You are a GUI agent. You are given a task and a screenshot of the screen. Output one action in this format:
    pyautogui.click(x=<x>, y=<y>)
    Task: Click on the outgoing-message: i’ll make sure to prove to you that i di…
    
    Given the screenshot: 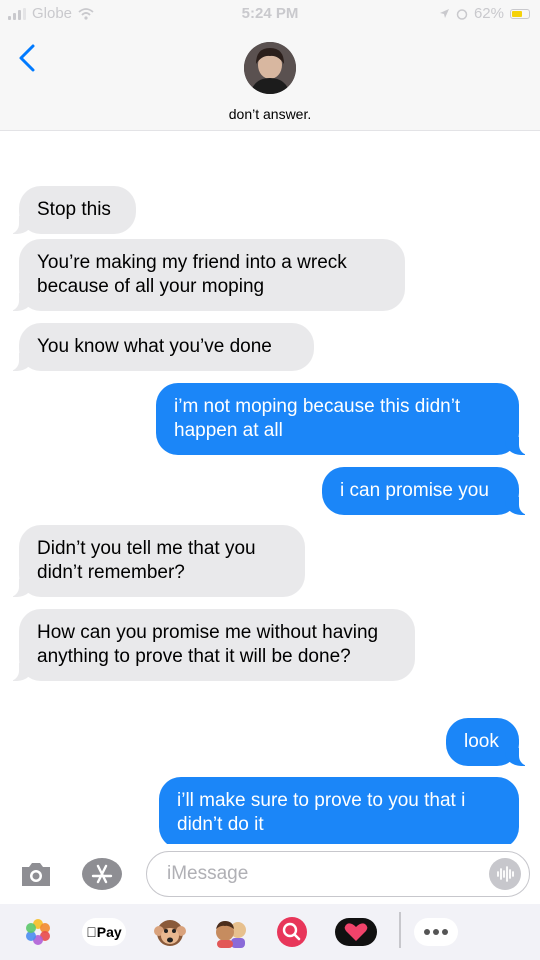 What is the action you would take?
    pyautogui.click(x=339, y=813)
    